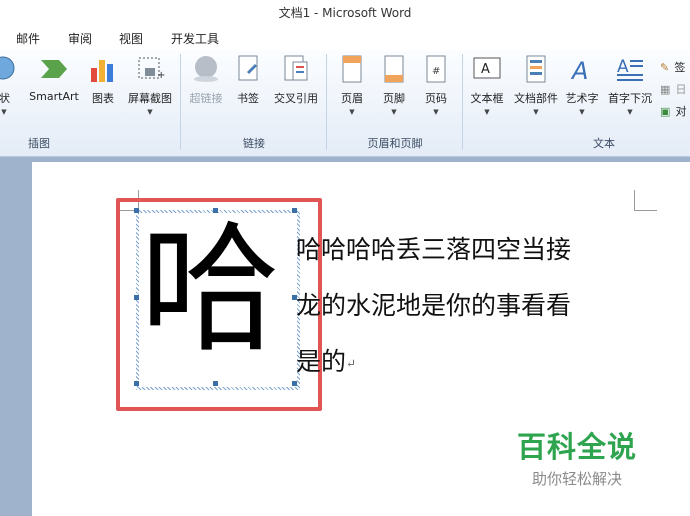 Image resolution: width=690 pixels, height=516 pixels. I want to click on drop-cap-button: A 首字下沉 ▼, so click(630, 90).